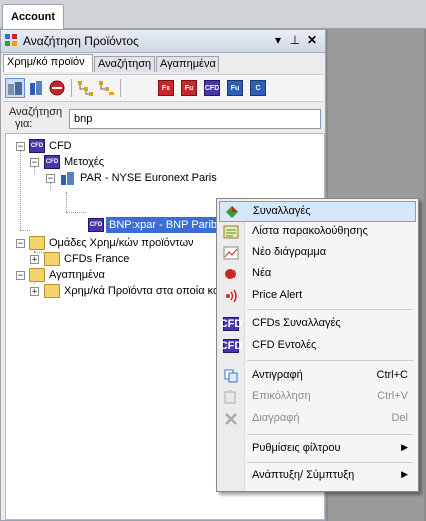 Image resolution: width=426 pixels, height=521 pixels. What do you see at coordinates (231, 274) in the screenshot?
I see `news-icon` at bounding box center [231, 274].